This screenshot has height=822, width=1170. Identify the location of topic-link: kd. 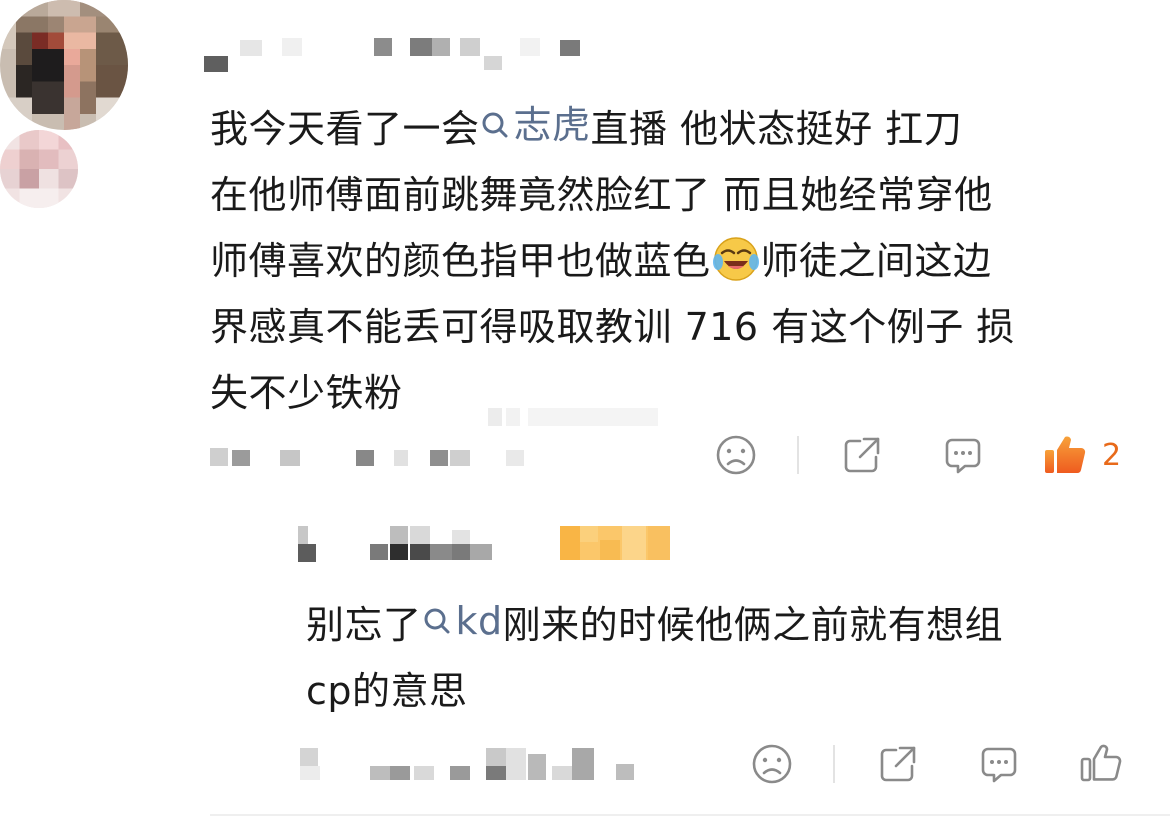
(462, 621).